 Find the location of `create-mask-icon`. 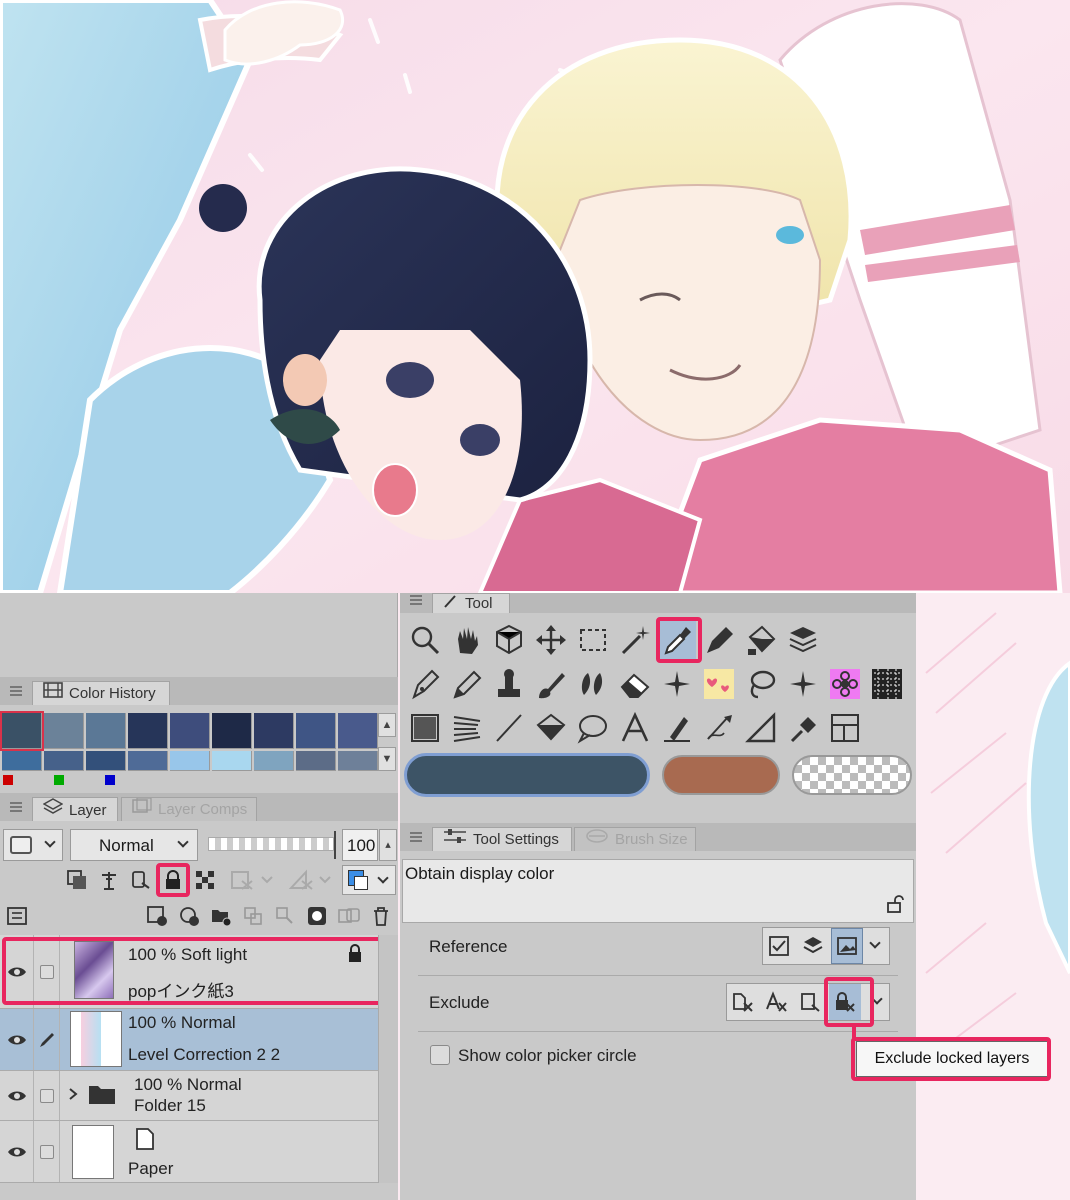

create-mask-icon is located at coordinates (317, 916).